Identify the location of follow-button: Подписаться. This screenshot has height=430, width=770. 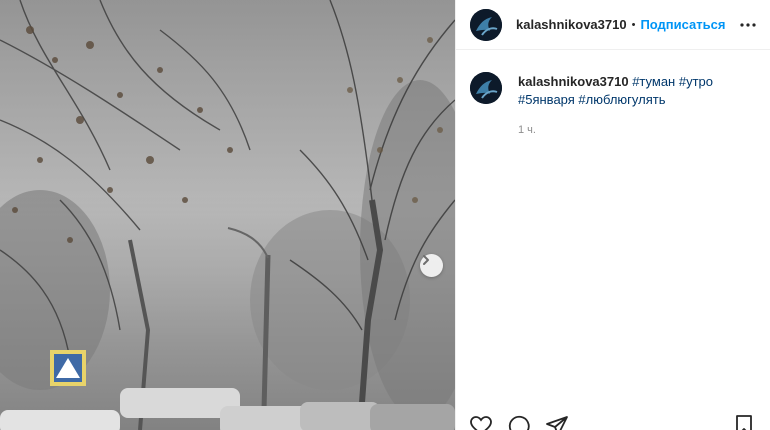
(682, 24).